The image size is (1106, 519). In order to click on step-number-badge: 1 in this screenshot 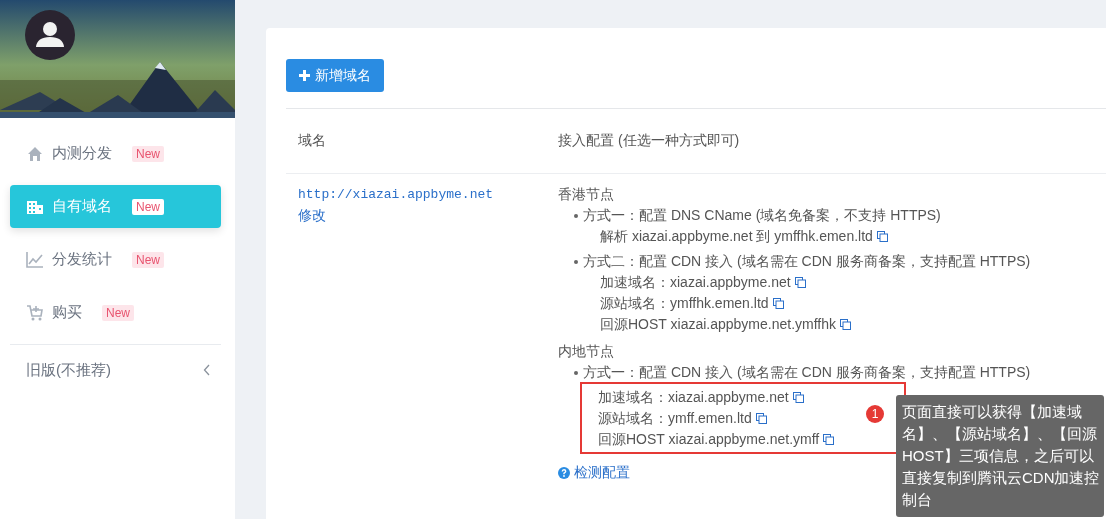, I will do `click(875, 414)`.